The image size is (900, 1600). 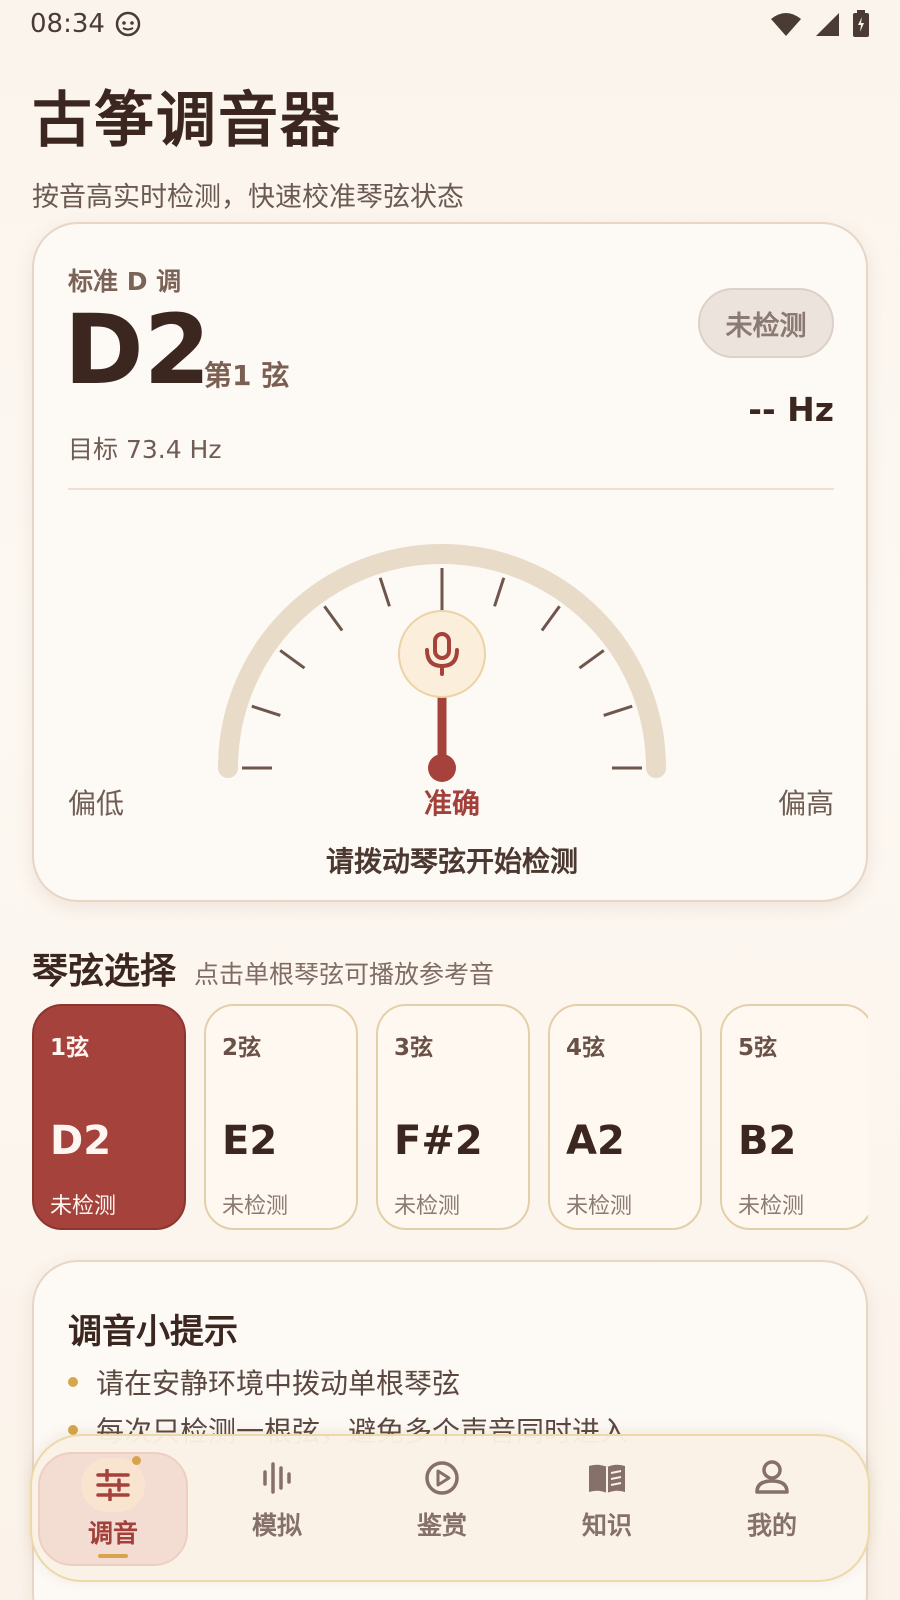 What do you see at coordinates (70, 1048) in the screenshot?
I see `string-number: 1弦` at bounding box center [70, 1048].